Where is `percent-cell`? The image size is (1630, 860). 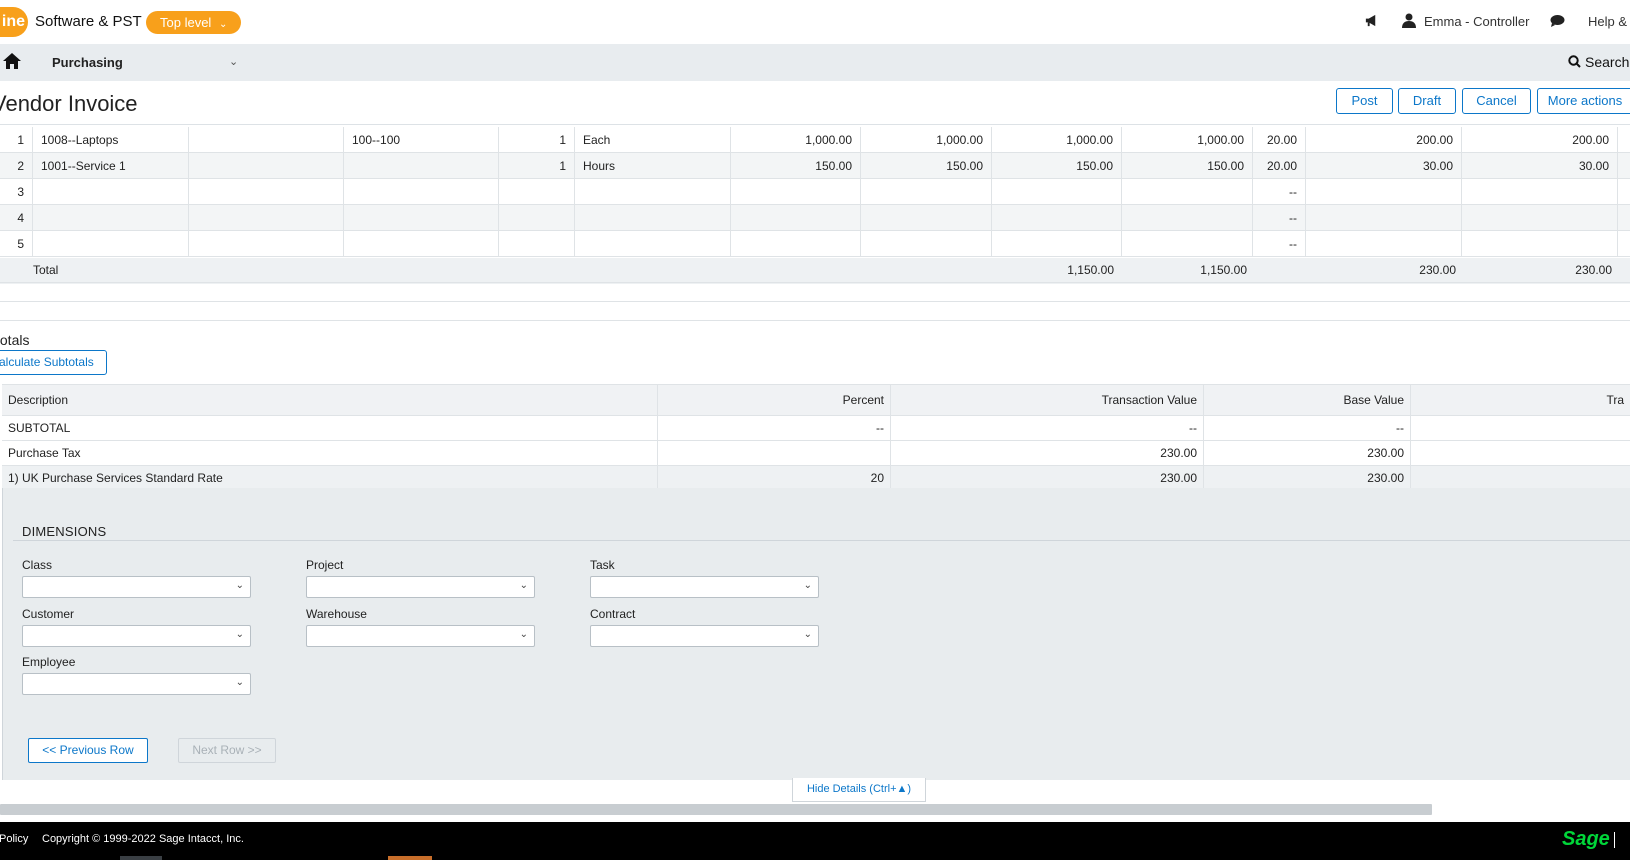
percent-cell is located at coordinates (774, 453).